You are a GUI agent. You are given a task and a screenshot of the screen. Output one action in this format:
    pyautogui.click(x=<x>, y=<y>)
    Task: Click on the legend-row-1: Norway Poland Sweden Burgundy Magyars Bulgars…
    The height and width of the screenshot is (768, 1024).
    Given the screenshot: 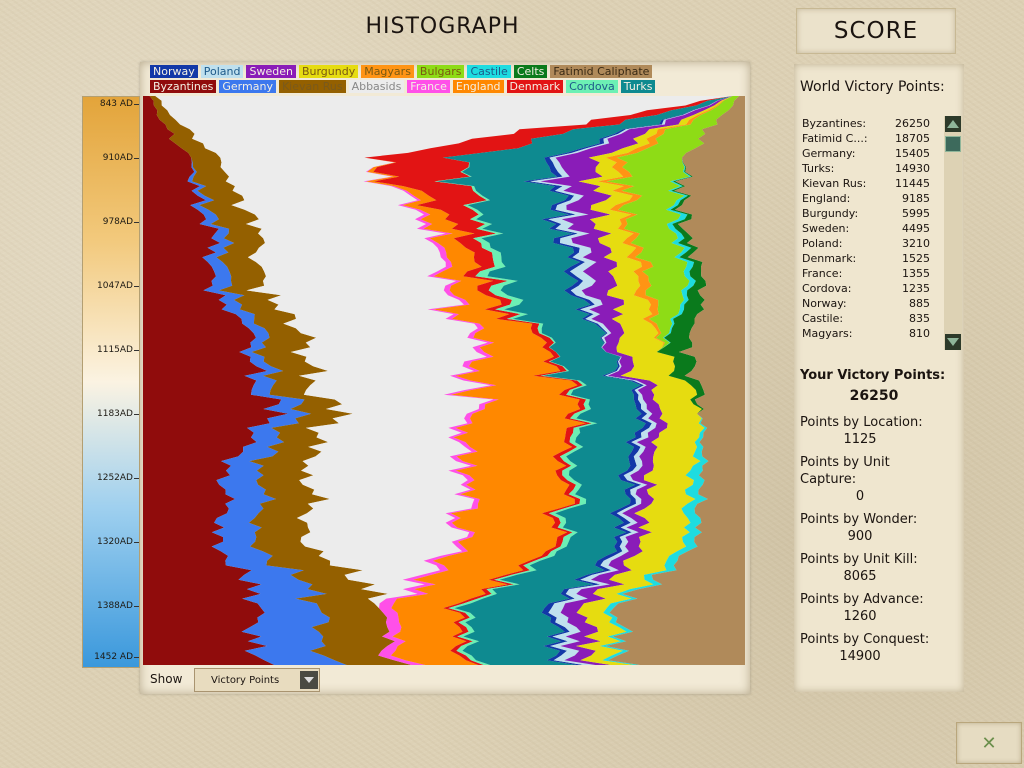 What is the action you would take?
    pyautogui.click(x=401, y=71)
    